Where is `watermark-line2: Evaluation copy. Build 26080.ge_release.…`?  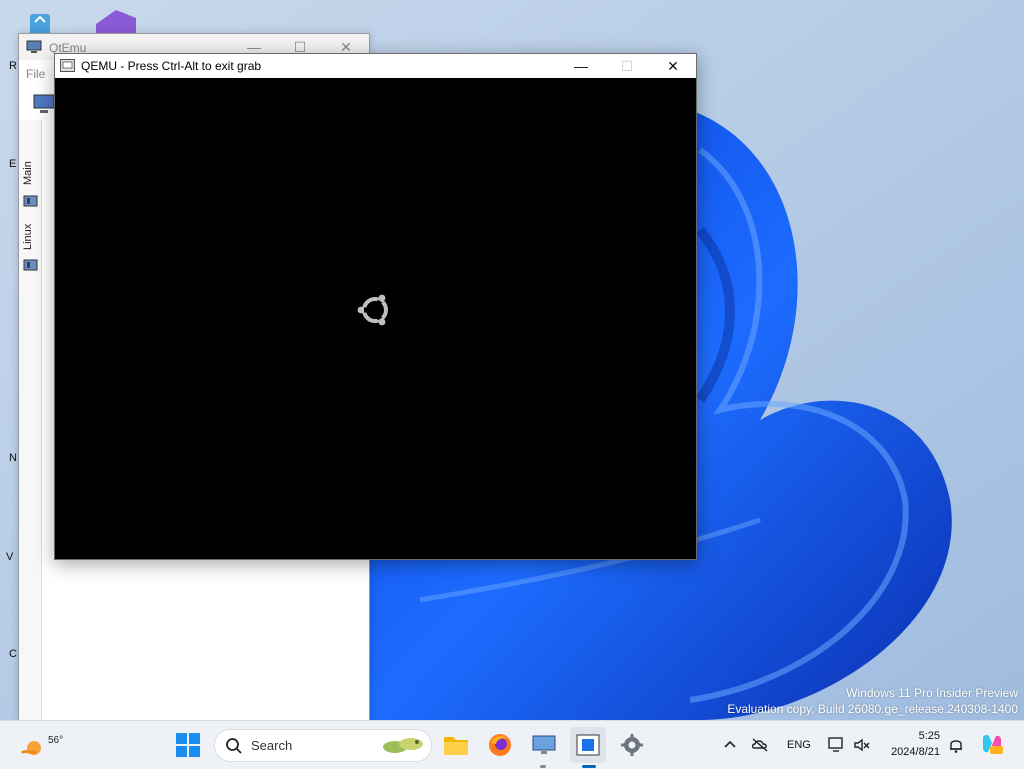
watermark-line2: Evaluation copy. Build 26080.ge_release.… is located at coordinates (872, 709).